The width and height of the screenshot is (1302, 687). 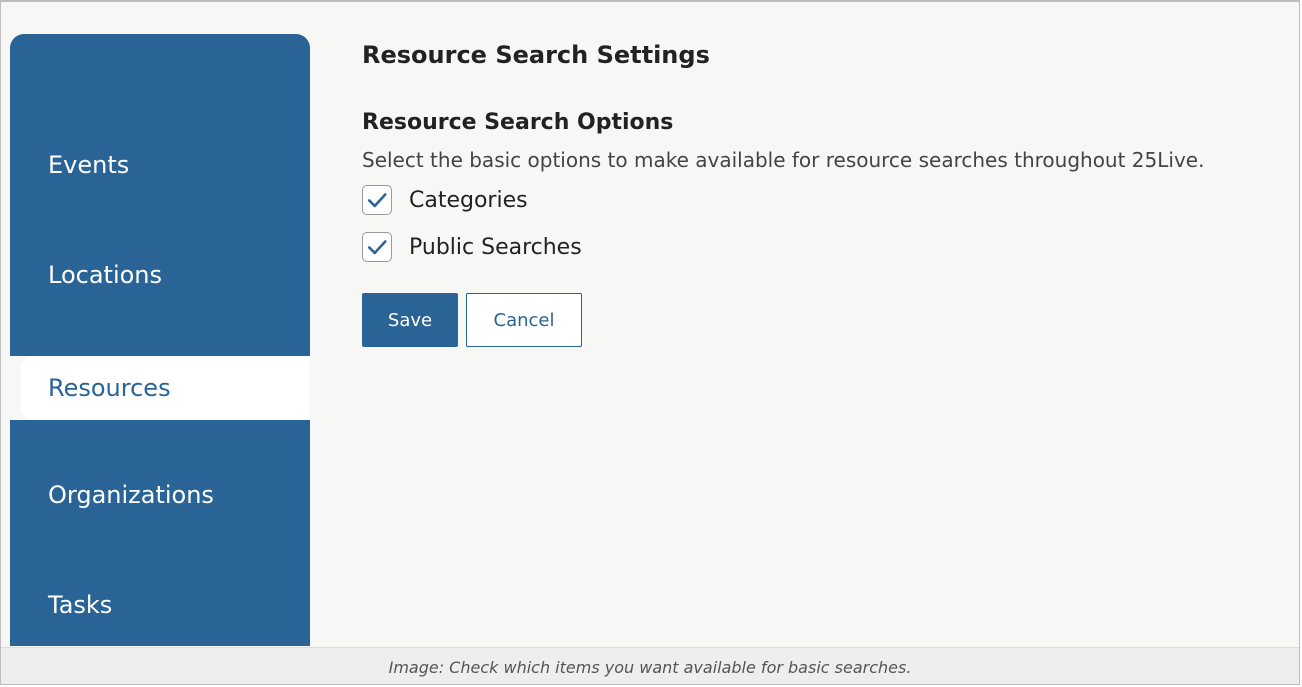 What do you see at coordinates (160, 605) in the screenshot?
I see `sidebar-item-tasks: Tasks` at bounding box center [160, 605].